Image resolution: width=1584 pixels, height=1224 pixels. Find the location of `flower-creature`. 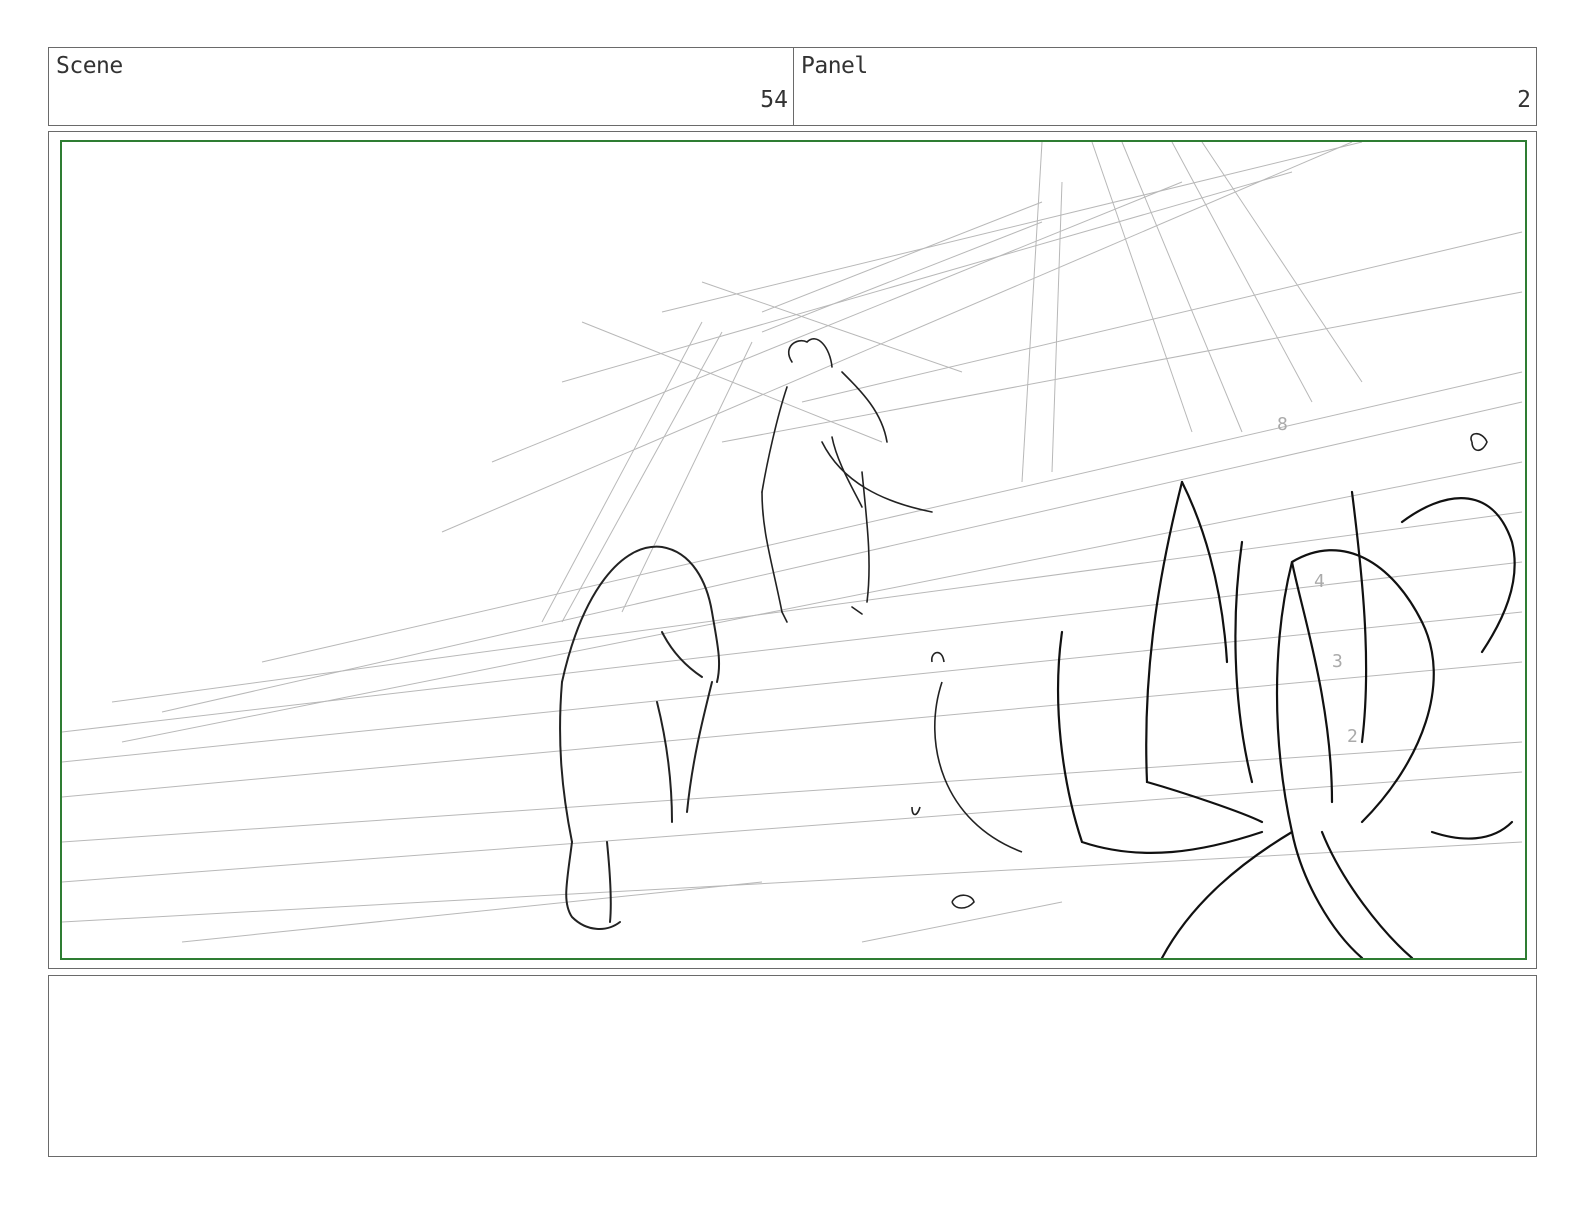

flower-creature is located at coordinates (1286, 719).